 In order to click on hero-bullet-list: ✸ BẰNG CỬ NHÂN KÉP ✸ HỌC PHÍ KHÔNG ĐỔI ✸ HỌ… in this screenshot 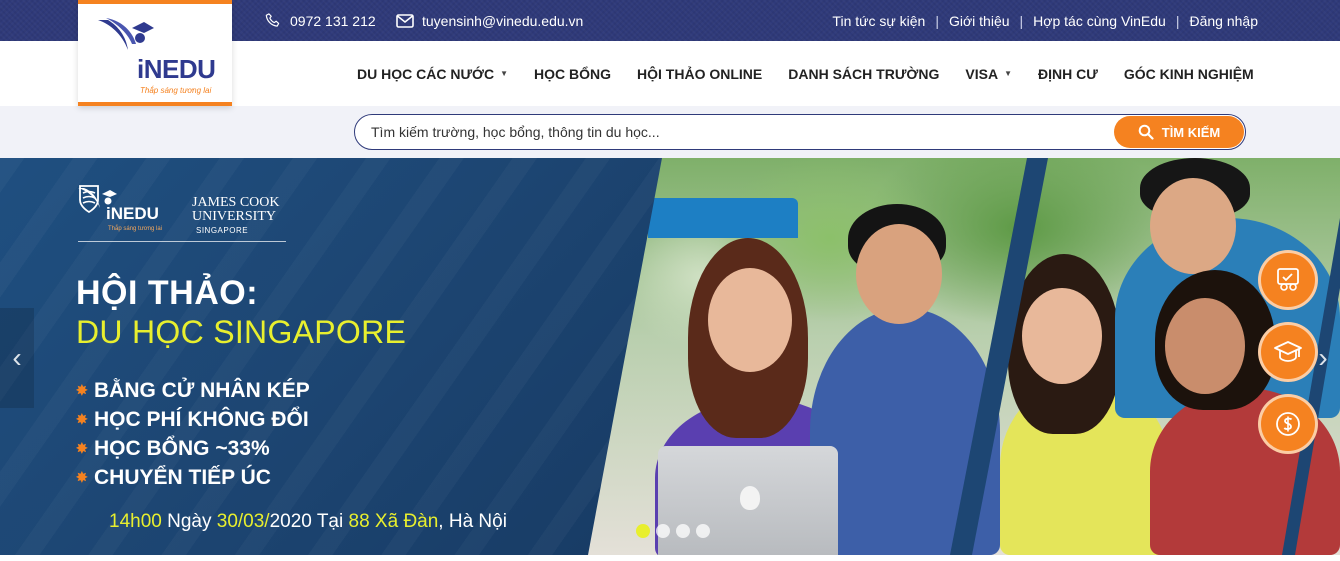, I will do `click(193, 434)`.